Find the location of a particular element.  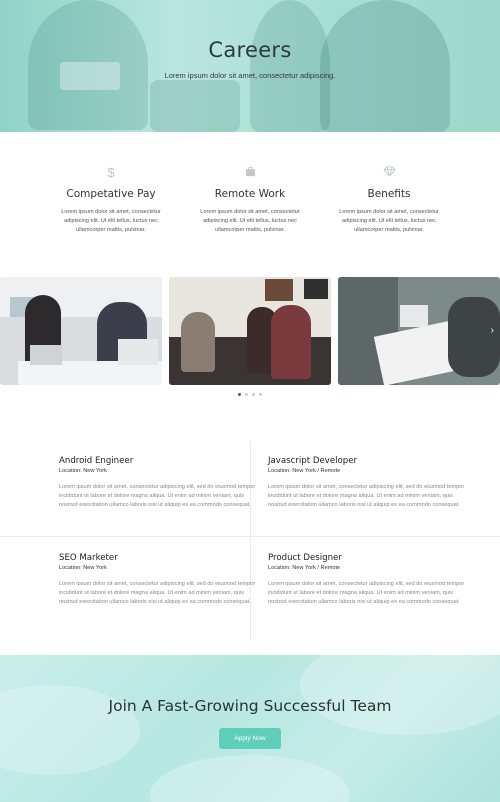

job-title: Product Designer is located at coordinates (368, 558).